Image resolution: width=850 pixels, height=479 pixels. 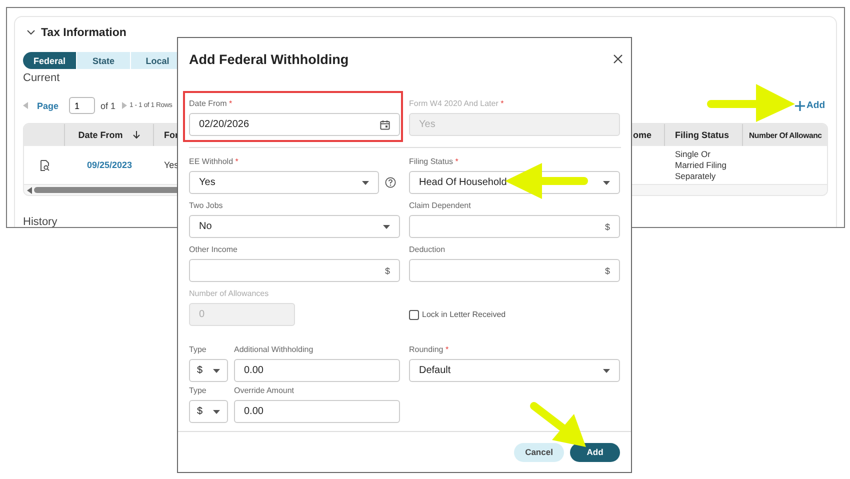 I want to click on subheading: Current, so click(x=42, y=79).